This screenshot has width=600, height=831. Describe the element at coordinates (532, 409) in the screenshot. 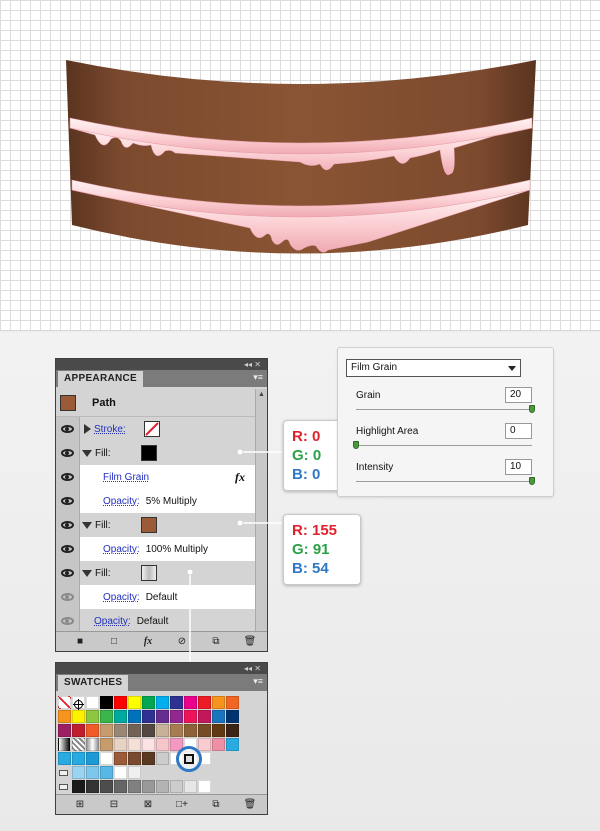

I see `grain-slider-thumb` at that location.